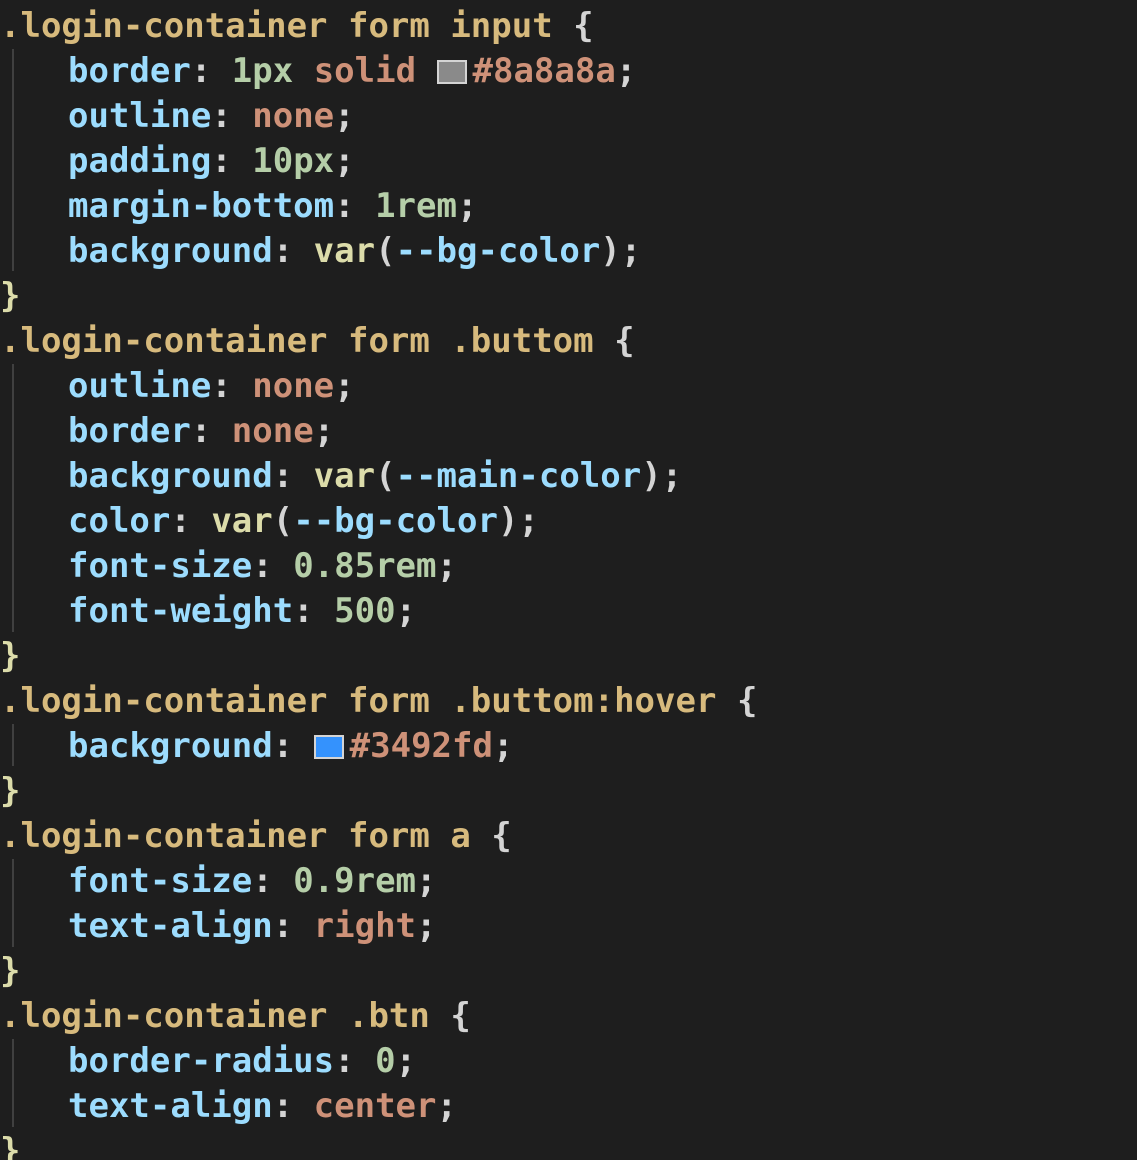 The image size is (1137, 1160). What do you see at coordinates (375, 1106) in the screenshot?
I see `css-value: center` at bounding box center [375, 1106].